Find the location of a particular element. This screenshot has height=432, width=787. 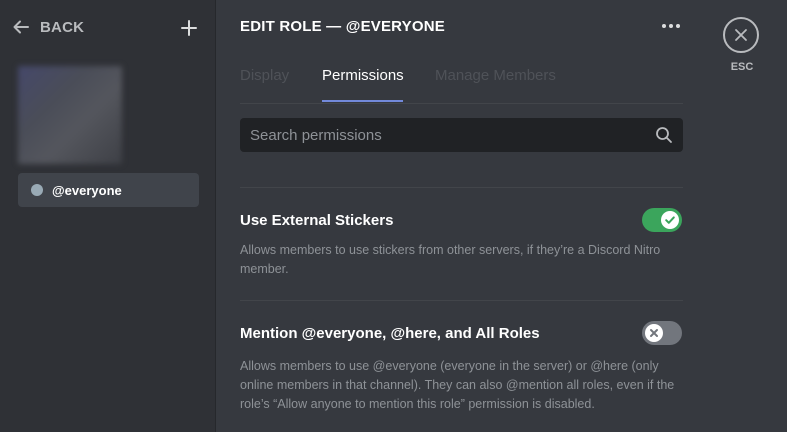

check-icon is located at coordinates (670, 220).